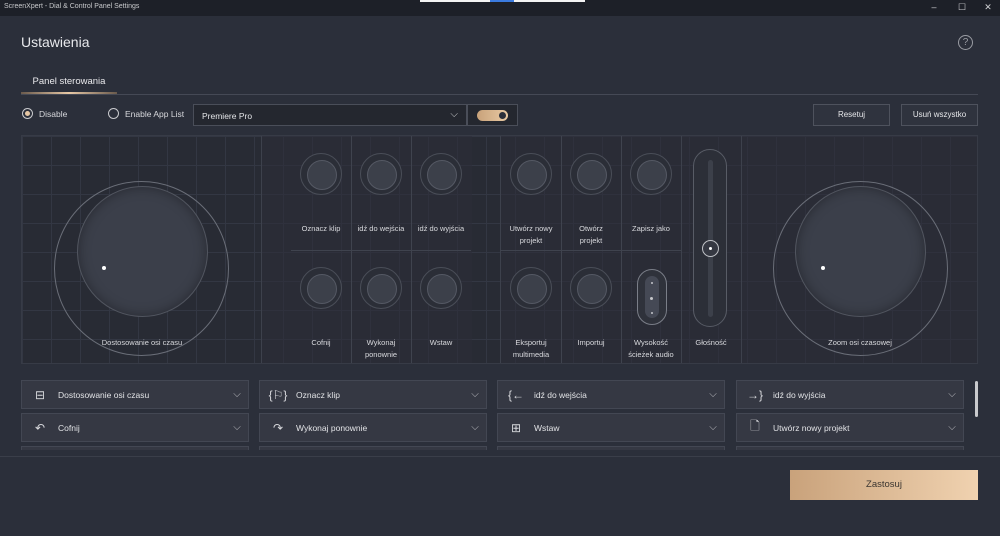 The image size is (1000, 536). What do you see at coordinates (104, 268) in the screenshot?
I see `left-dial-indicator` at bounding box center [104, 268].